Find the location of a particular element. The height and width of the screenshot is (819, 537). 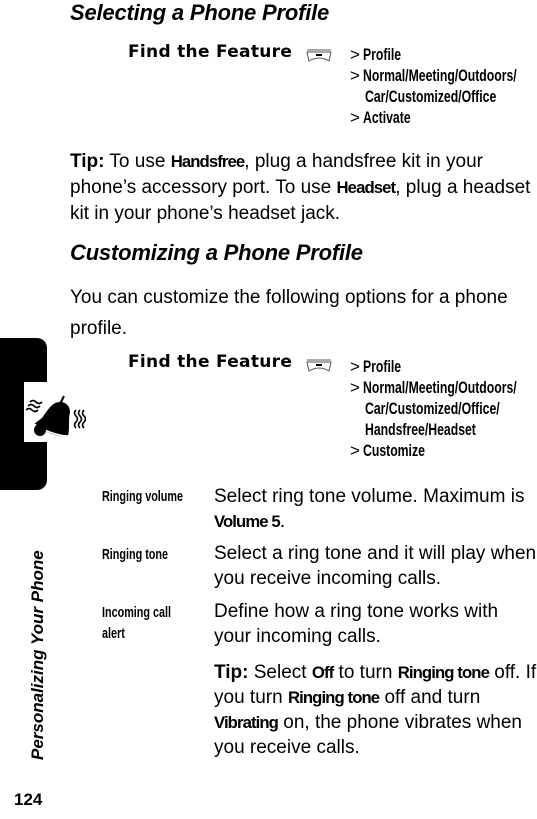

section-heading-customizing-profile: Customizing a Phone Profile is located at coordinates (216, 252).